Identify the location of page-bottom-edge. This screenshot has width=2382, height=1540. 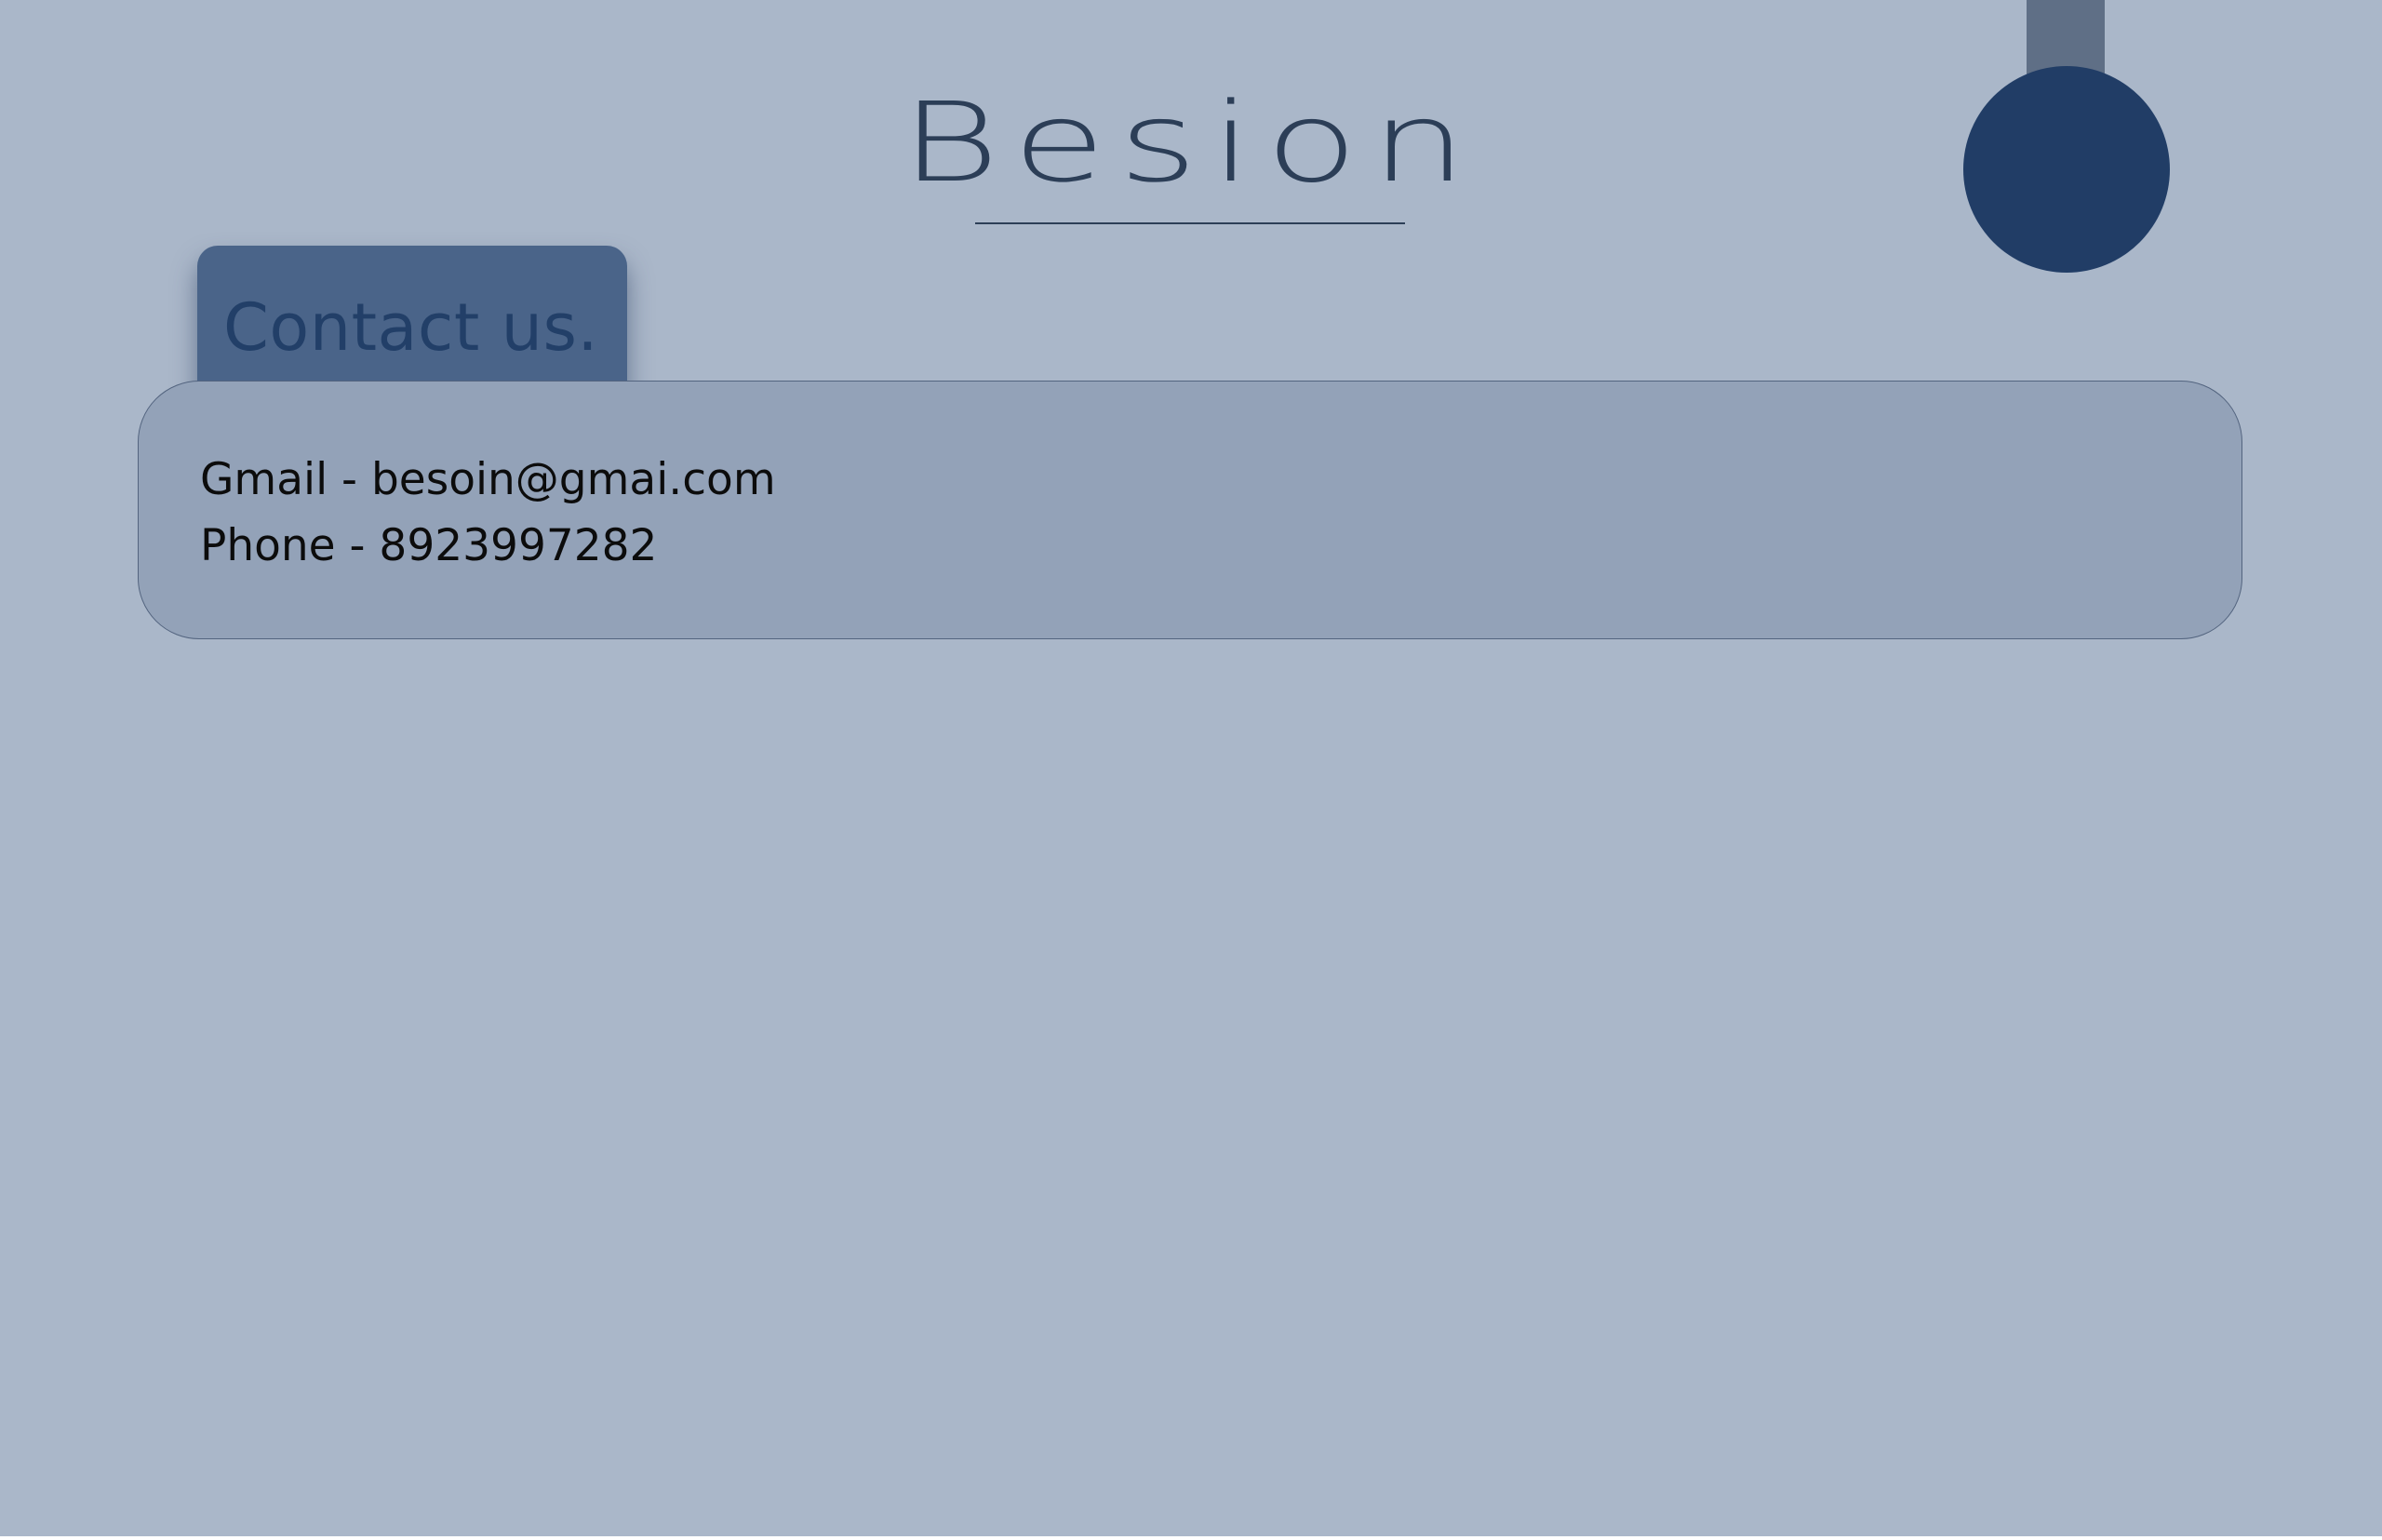
(1191, 1538).